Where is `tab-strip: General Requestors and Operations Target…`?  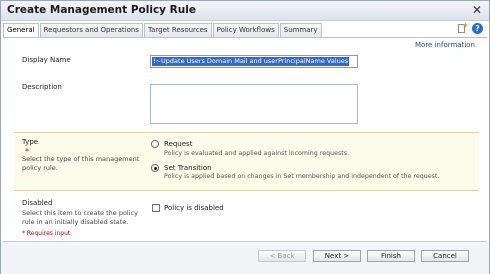 tab-strip: General Requestors and Operations Target… is located at coordinates (163, 30).